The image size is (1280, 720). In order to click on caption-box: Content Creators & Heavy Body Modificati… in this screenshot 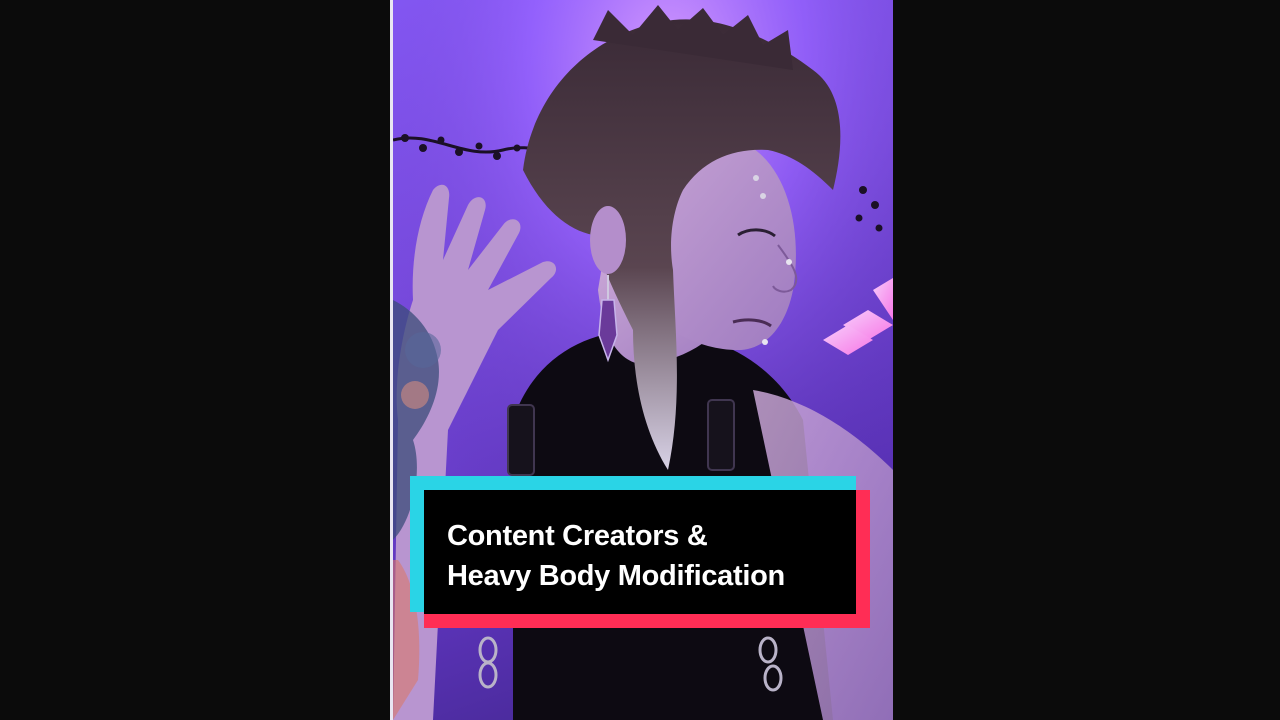, I will do `click(640, 552)`.